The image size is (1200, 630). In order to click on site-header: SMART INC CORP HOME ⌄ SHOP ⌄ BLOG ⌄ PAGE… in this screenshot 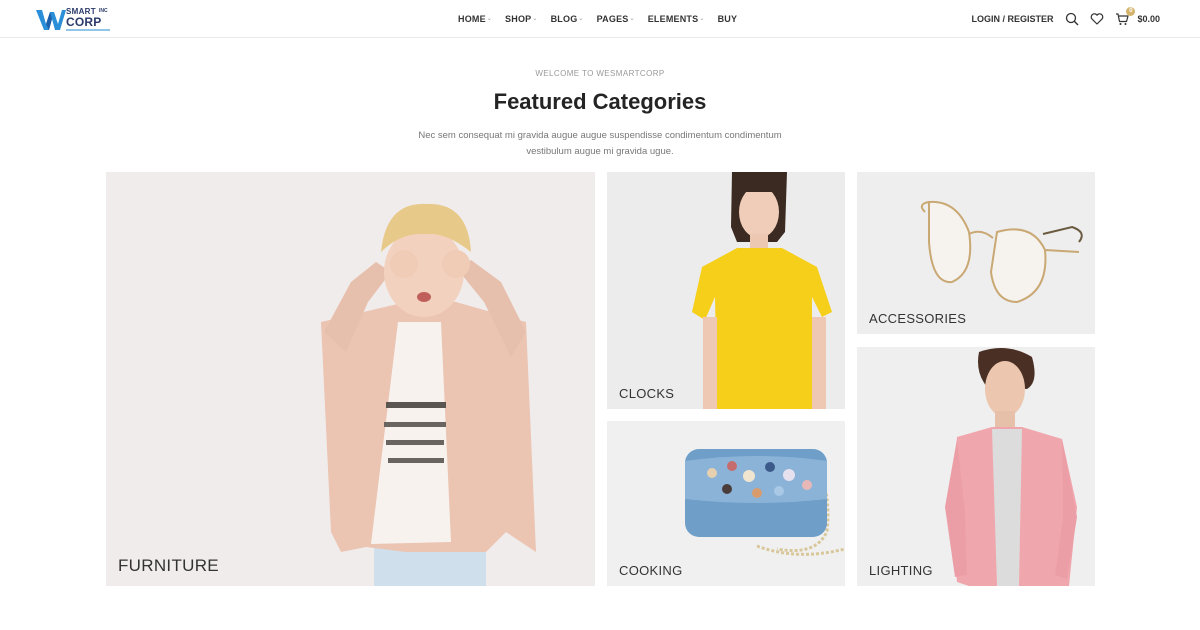, I will do `click(600, 19)`.